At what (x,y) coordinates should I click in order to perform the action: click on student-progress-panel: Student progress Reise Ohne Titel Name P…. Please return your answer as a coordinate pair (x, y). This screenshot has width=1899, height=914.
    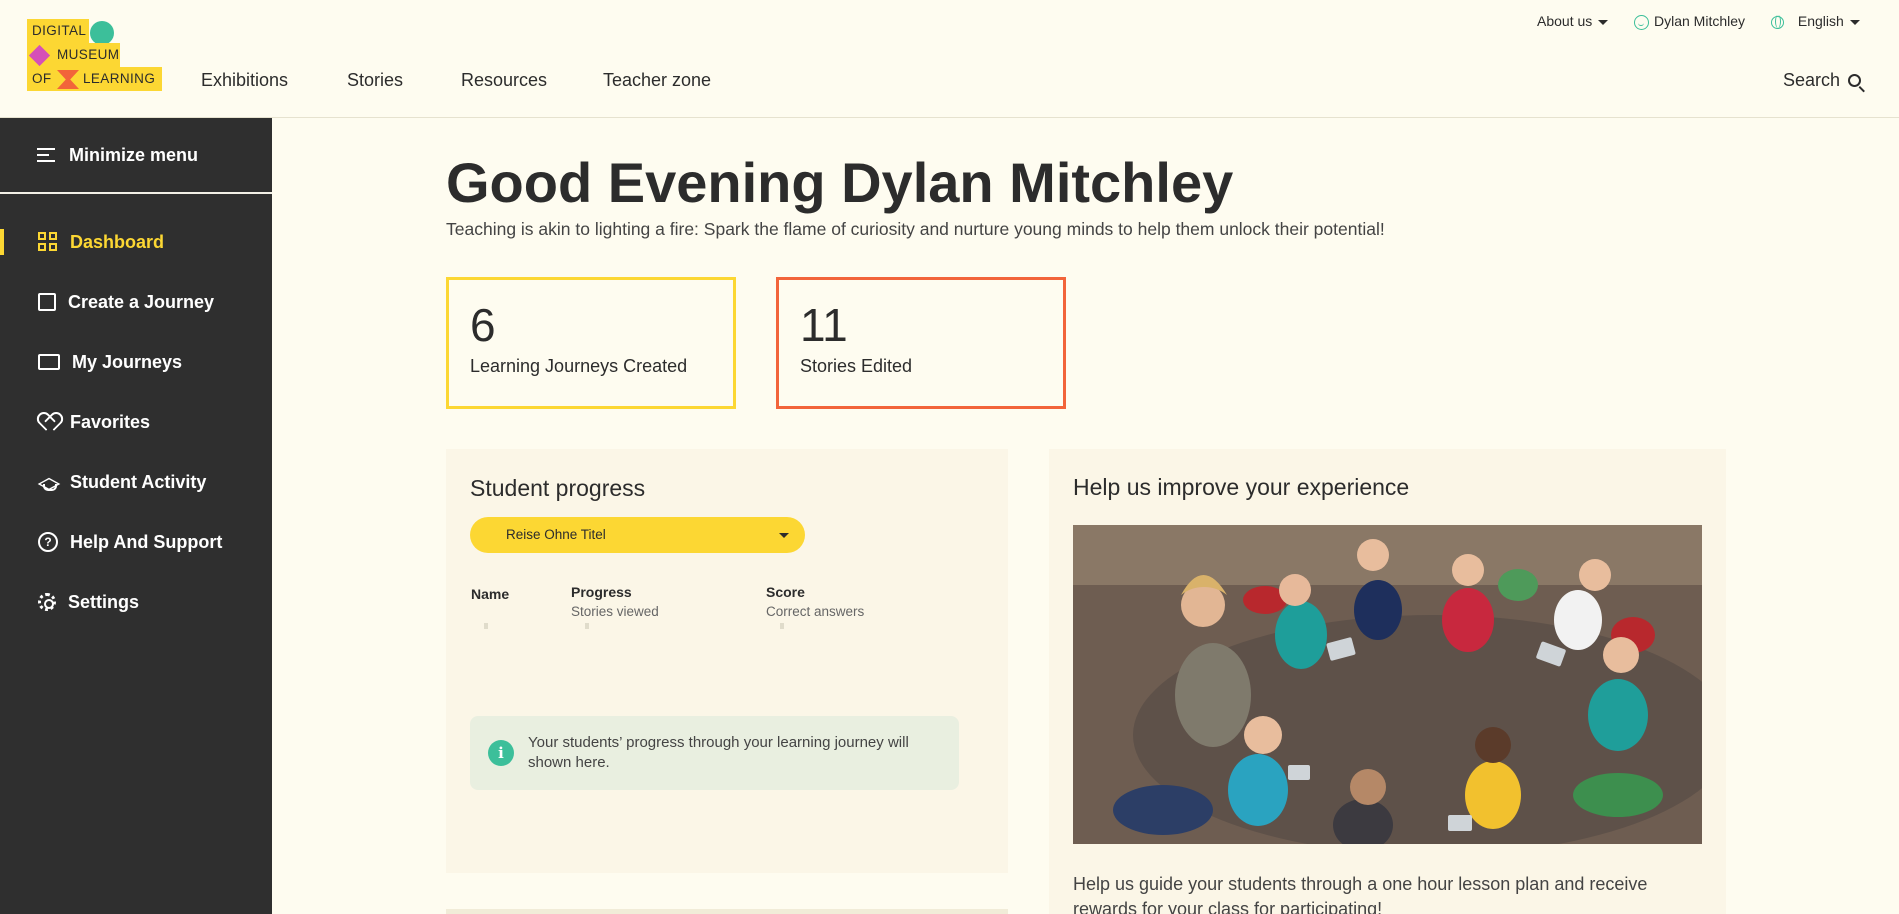
    Looking at the image, I should click on (727, 661).